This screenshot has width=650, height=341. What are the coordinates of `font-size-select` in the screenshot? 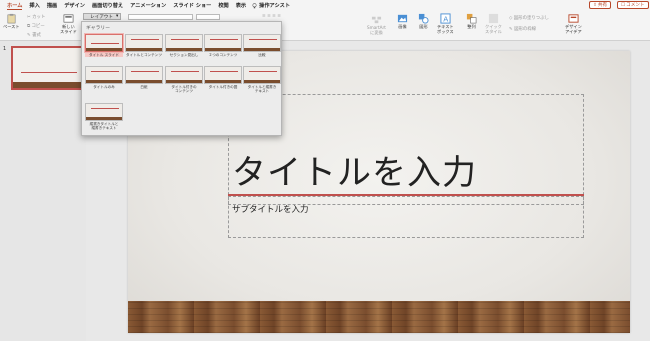 It's located at (208, 17).